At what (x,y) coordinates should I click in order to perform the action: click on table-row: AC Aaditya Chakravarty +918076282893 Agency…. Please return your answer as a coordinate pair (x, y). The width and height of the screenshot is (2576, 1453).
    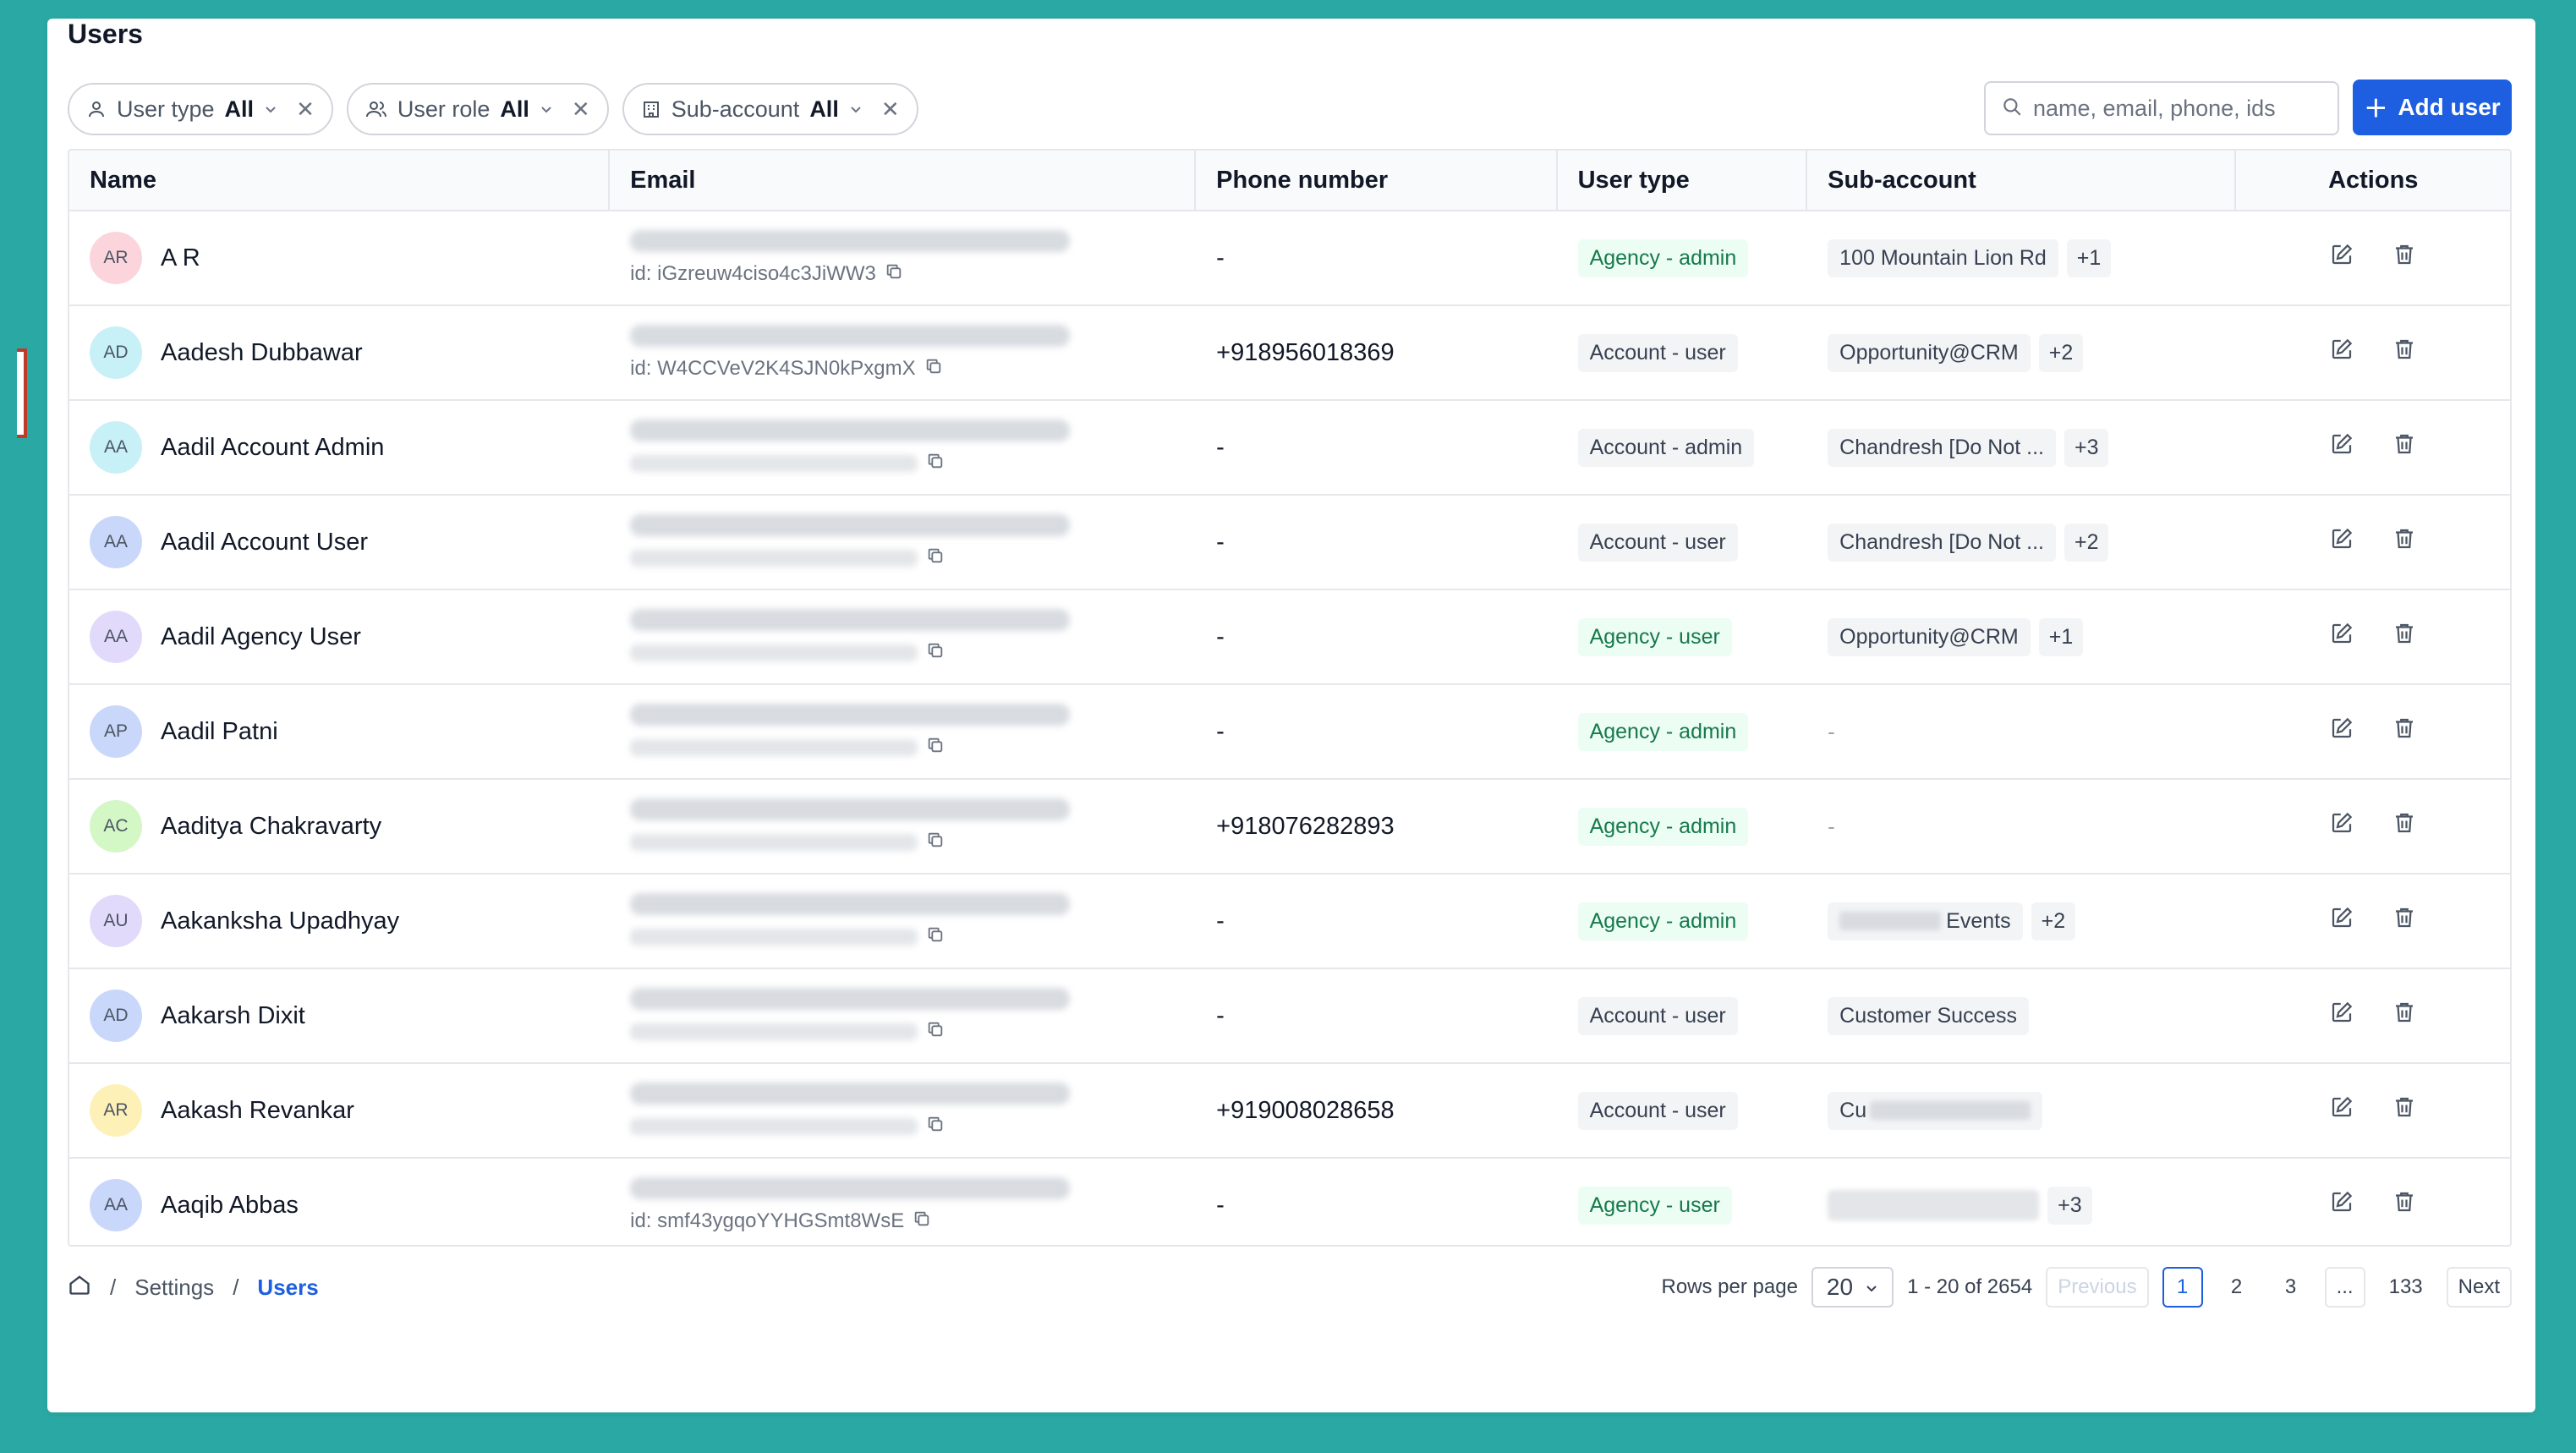
    Looking at the image, I should click on (1289, 827).